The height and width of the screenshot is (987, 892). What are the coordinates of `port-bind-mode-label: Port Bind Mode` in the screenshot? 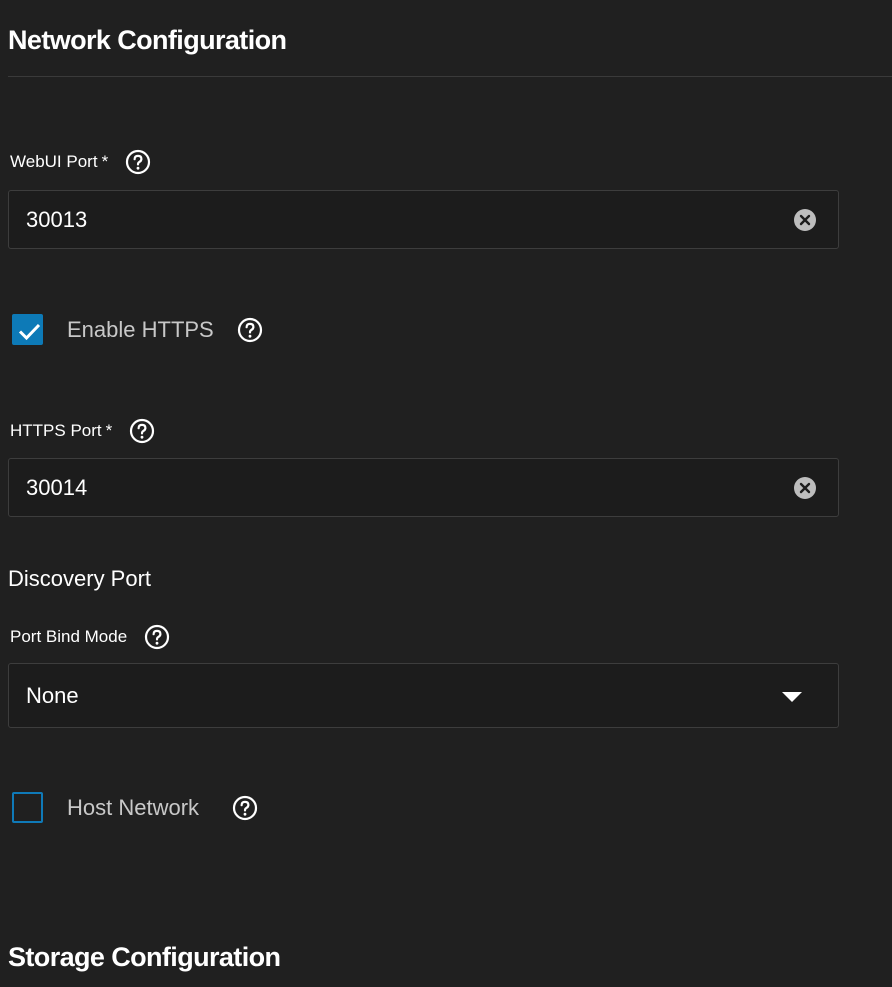 It's located at (69, 636).